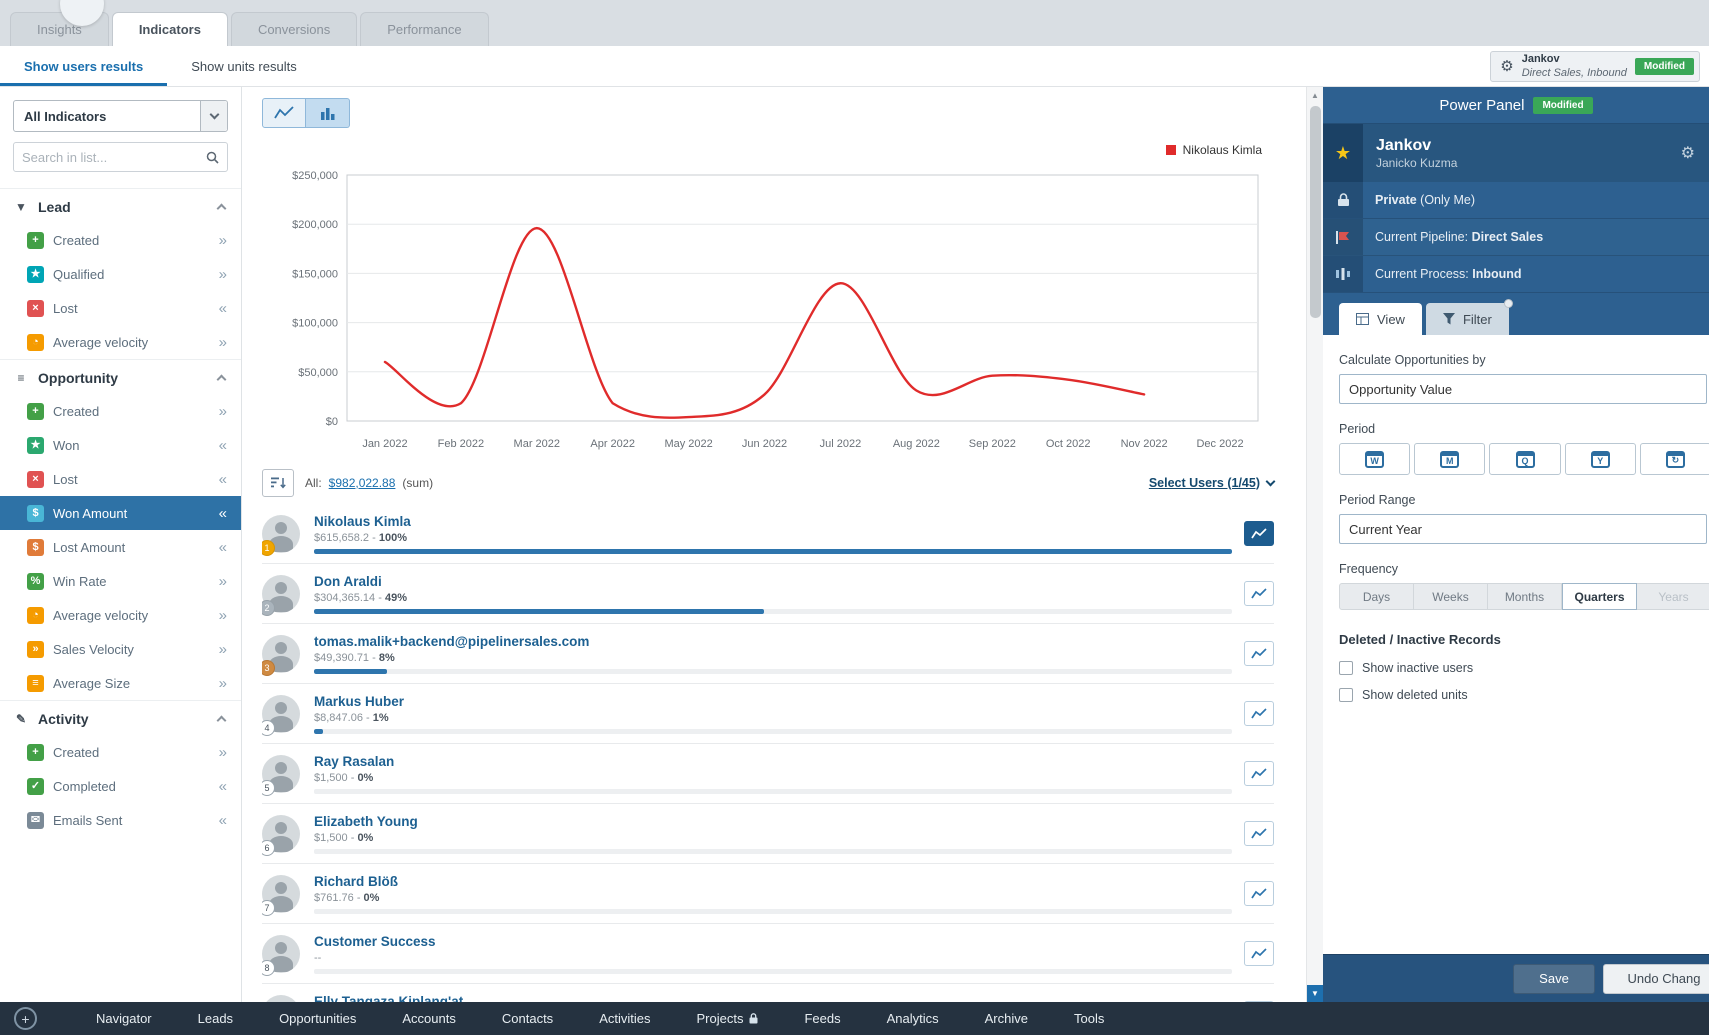  What do you see at coordinates (120, 581) in the screenshot?
I see `sidebar-item-opportunity-win-rate: % Win Rate »` at bounding box center [120, 581].